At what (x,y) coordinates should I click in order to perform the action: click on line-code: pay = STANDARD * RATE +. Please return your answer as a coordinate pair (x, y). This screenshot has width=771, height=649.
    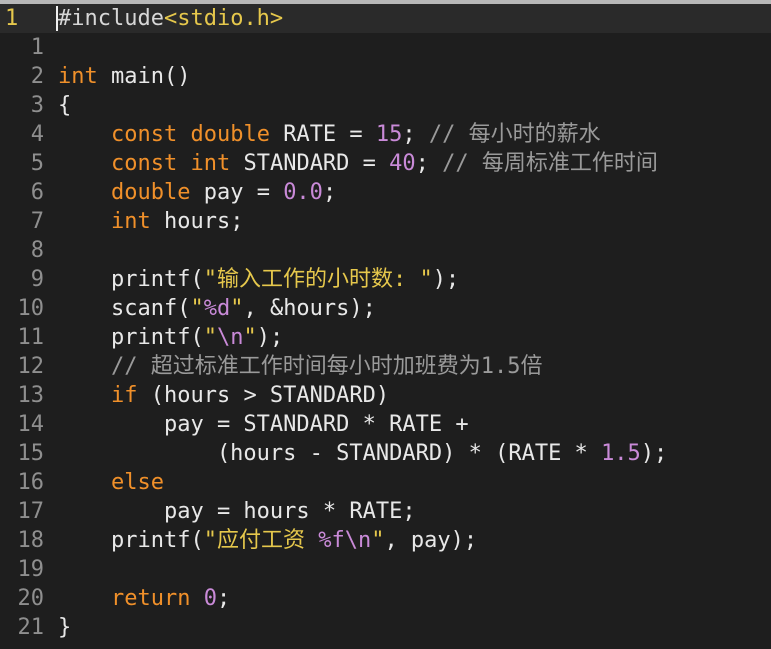
    Looking at the image, I should click on (263, 424).